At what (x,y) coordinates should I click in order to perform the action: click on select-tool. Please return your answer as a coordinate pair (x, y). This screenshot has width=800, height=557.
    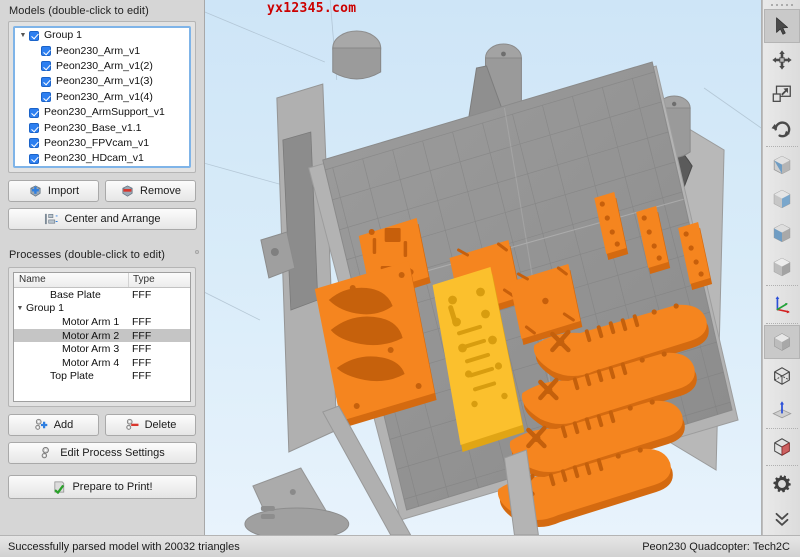
    Looking at the image, I should click on (781, 25).